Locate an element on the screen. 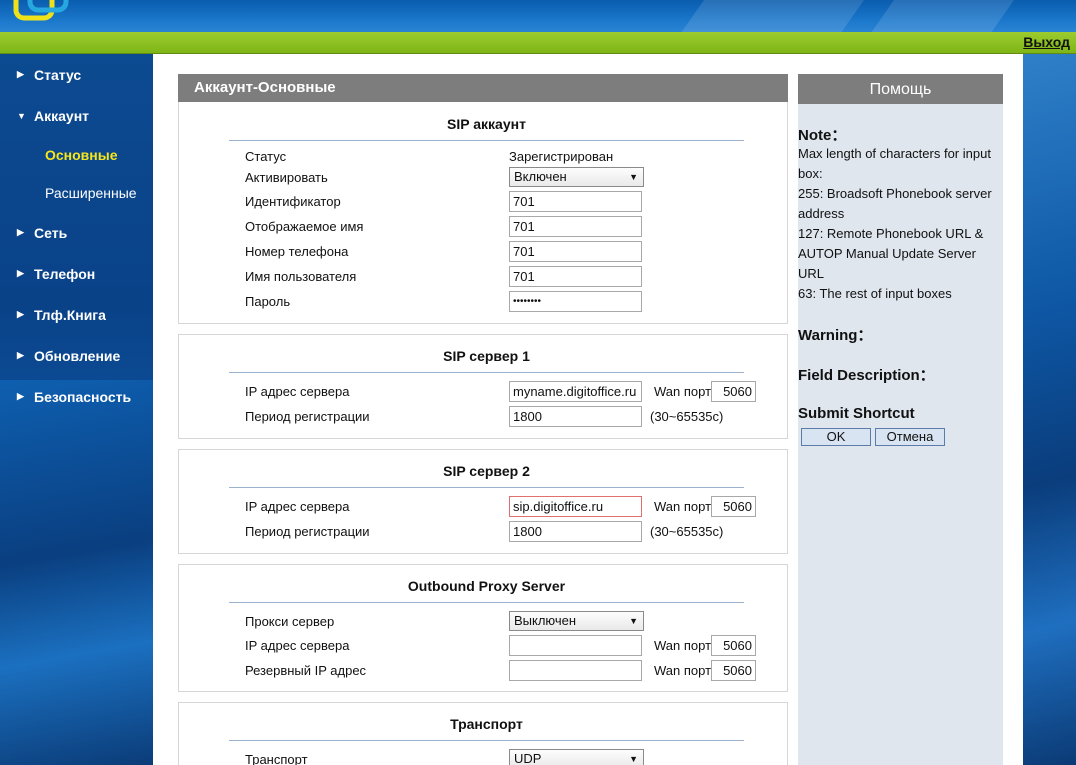  password-label: Пароль is located at coordinates (268, 301).